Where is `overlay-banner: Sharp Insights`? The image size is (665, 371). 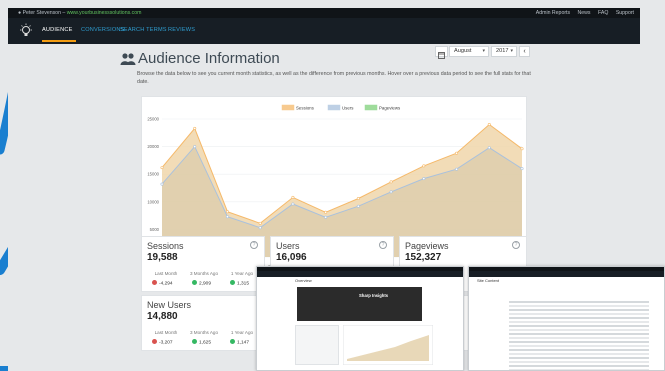
overlay-banner: Sharp Insights is located at coordinates (359, 304).